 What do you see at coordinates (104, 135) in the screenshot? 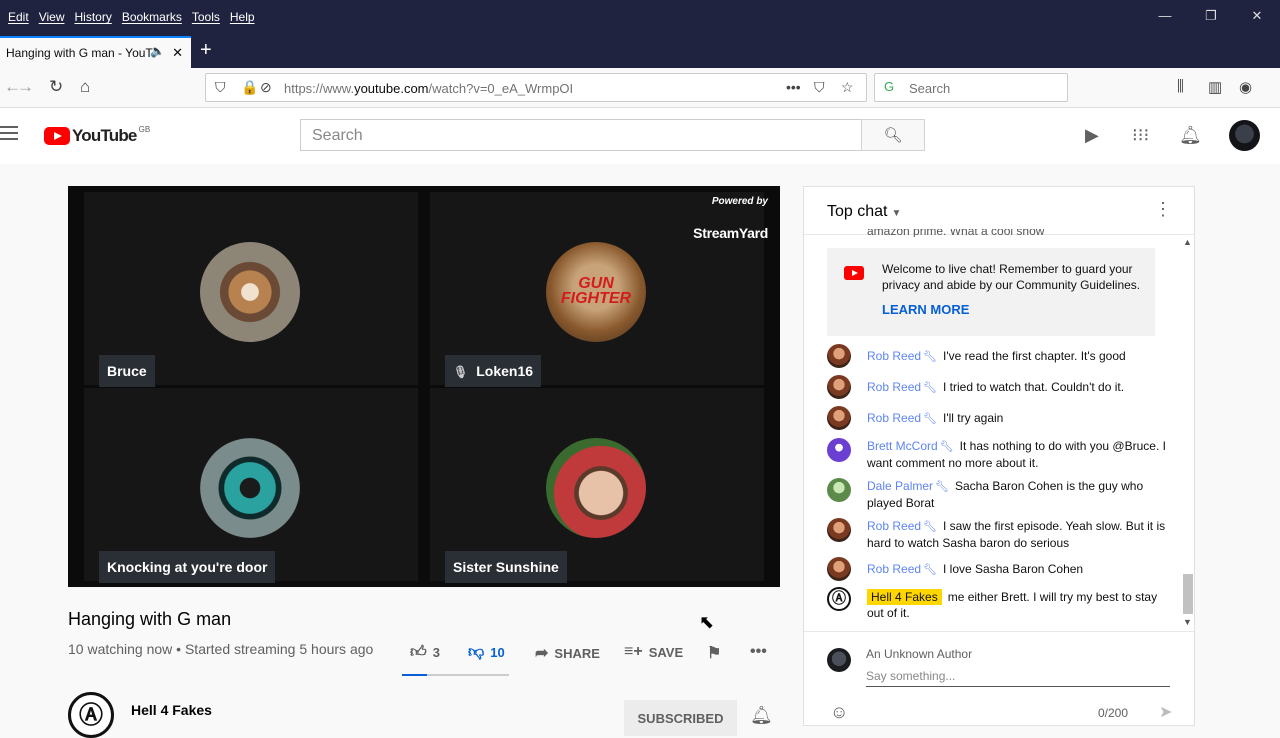
I see `youtube-wordmark: YouTube` at bounding box center [104, 135].